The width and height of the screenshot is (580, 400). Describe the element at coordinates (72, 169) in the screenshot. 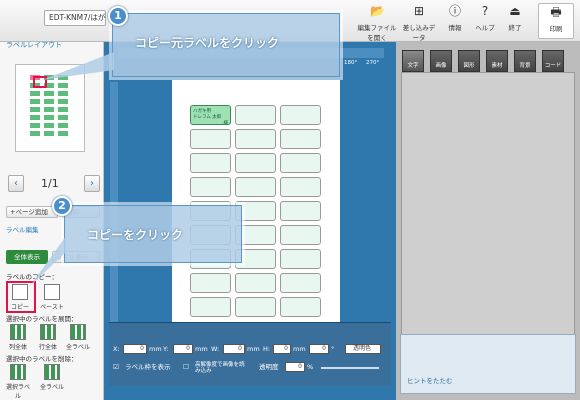

I see `pointer-lines` at that location.